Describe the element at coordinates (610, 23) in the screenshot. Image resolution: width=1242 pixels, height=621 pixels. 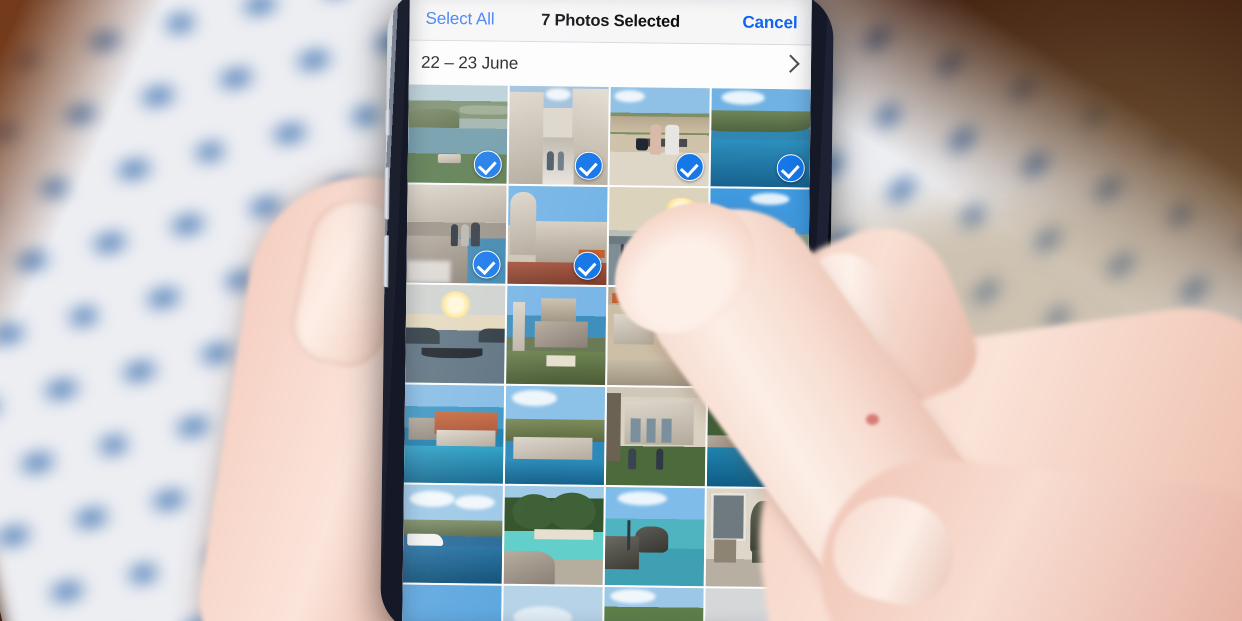
I see `navigation-bar: Select All 7 Photos Selected Cancel` at that location.